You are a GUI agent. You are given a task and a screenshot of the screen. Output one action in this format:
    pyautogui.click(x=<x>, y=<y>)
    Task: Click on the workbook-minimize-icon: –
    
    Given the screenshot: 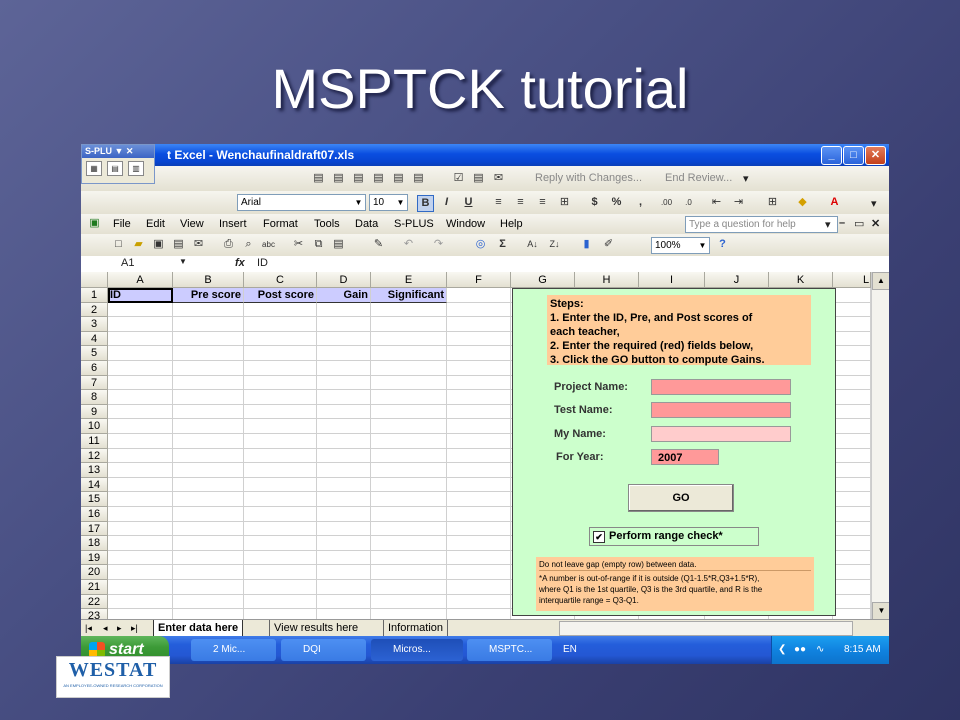 What is the action you would take?
    pyautogui.click(x=842, y=223)
    